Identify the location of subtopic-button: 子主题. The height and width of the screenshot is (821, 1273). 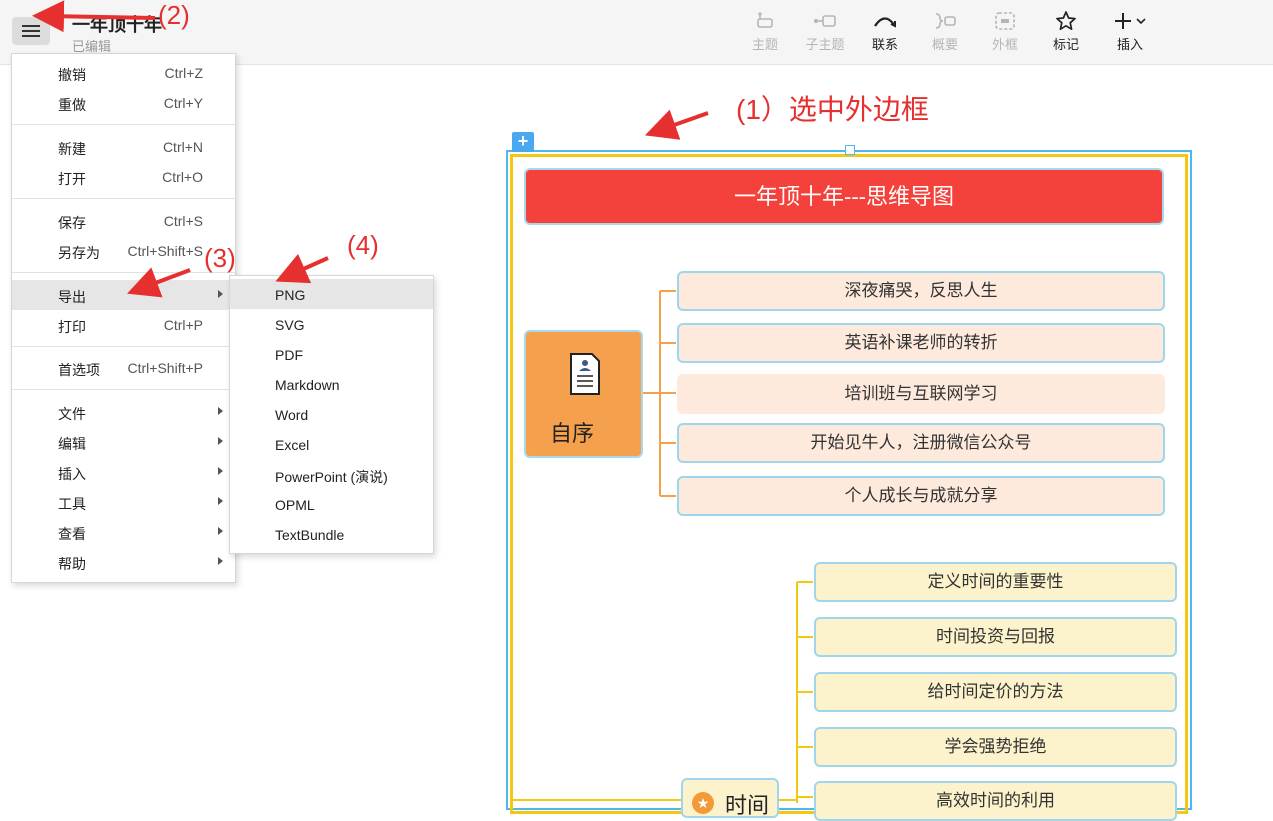
(825, 30).